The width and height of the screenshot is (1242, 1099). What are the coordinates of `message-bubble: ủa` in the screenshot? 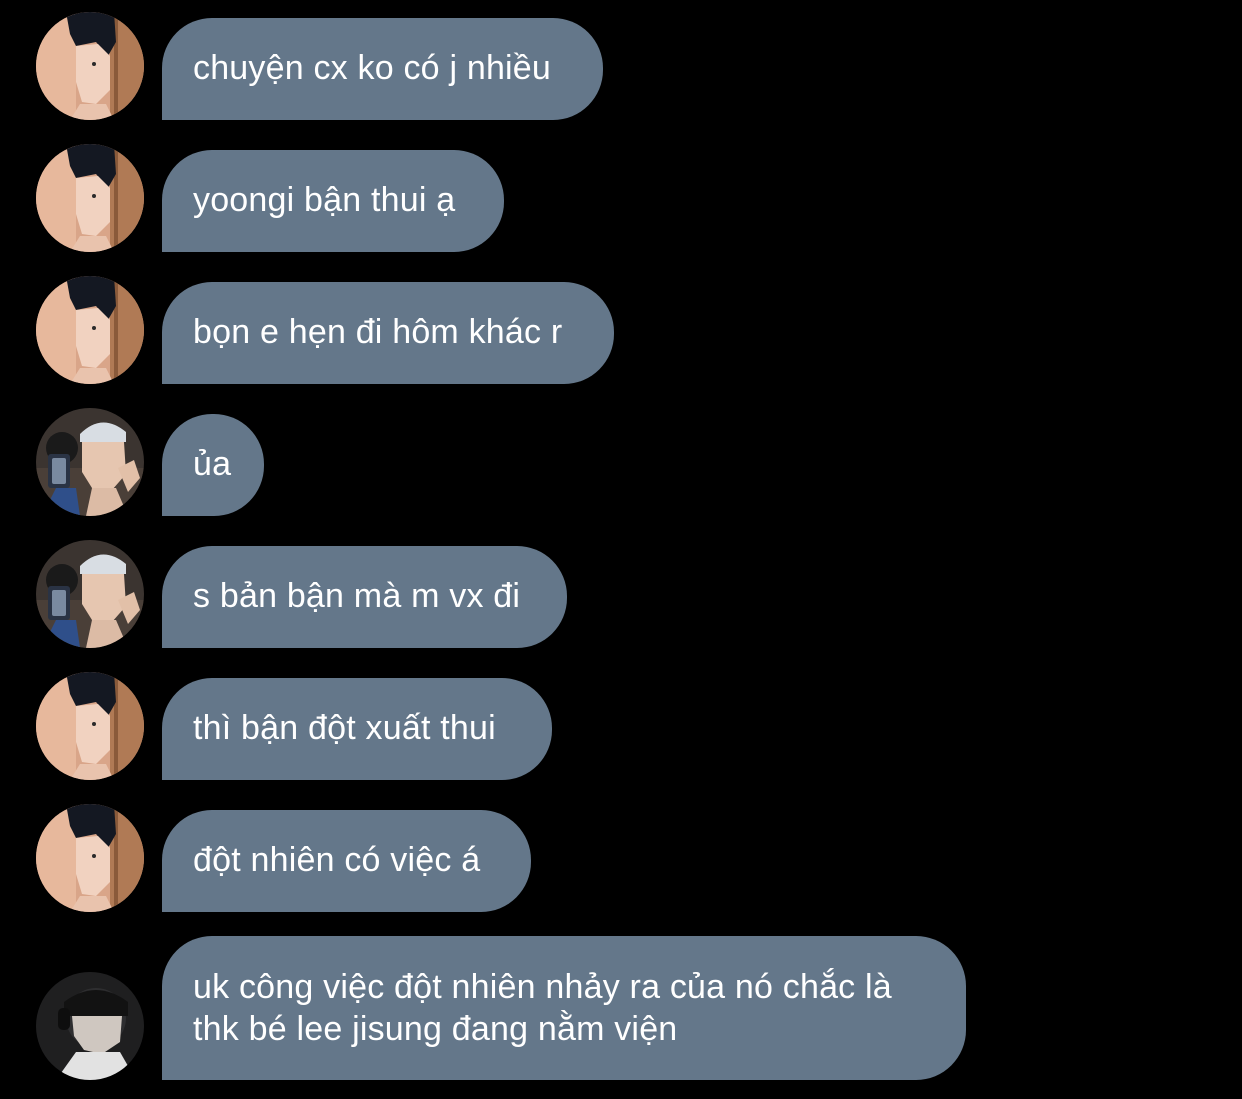 It's located at (213, 465).